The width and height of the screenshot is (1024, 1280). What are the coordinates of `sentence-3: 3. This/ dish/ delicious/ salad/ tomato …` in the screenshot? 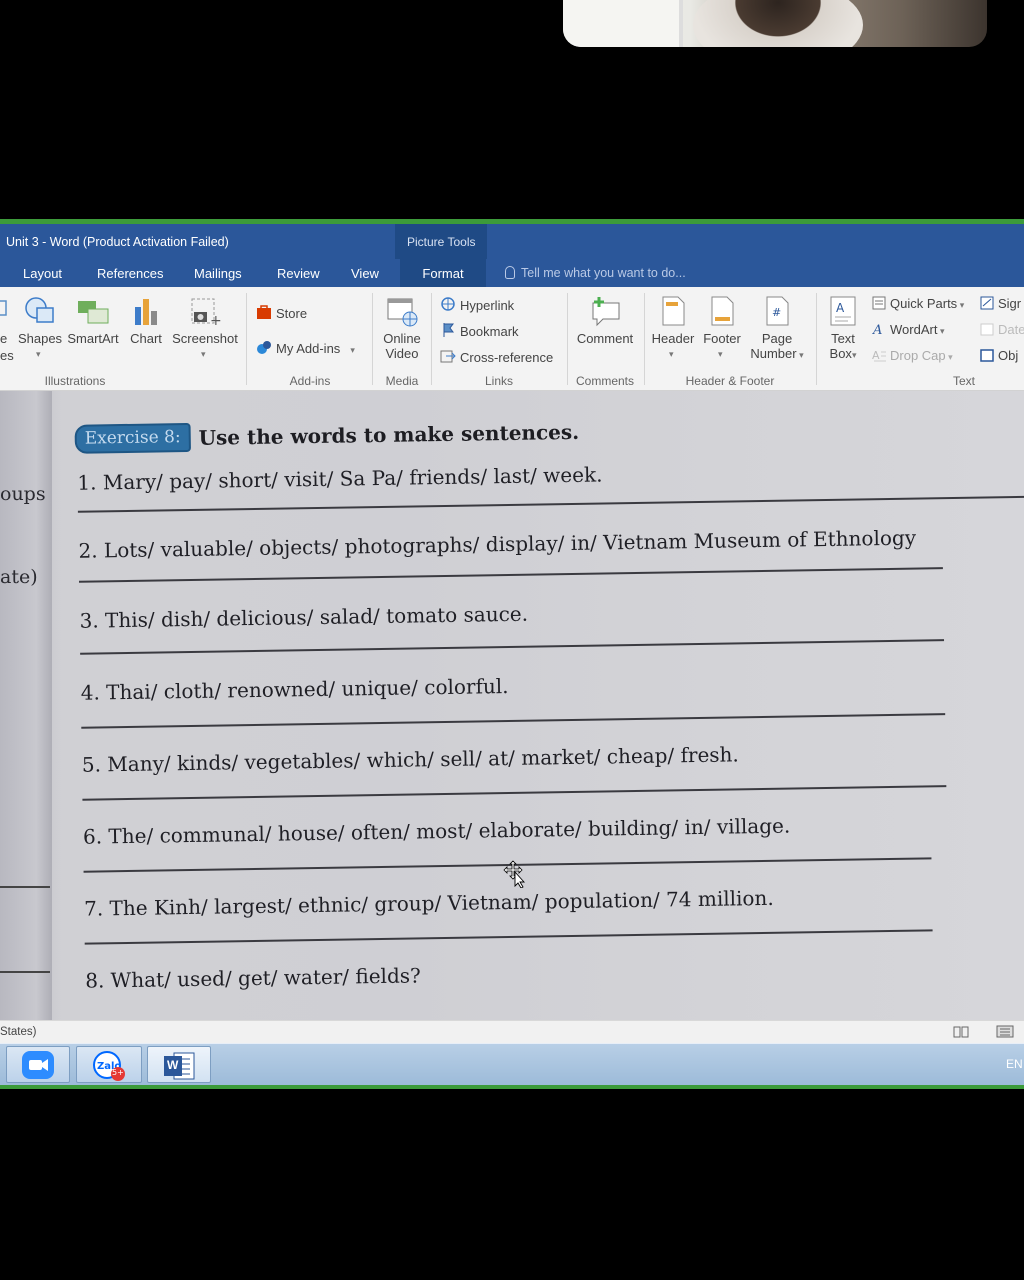 It's located at (304, 617).